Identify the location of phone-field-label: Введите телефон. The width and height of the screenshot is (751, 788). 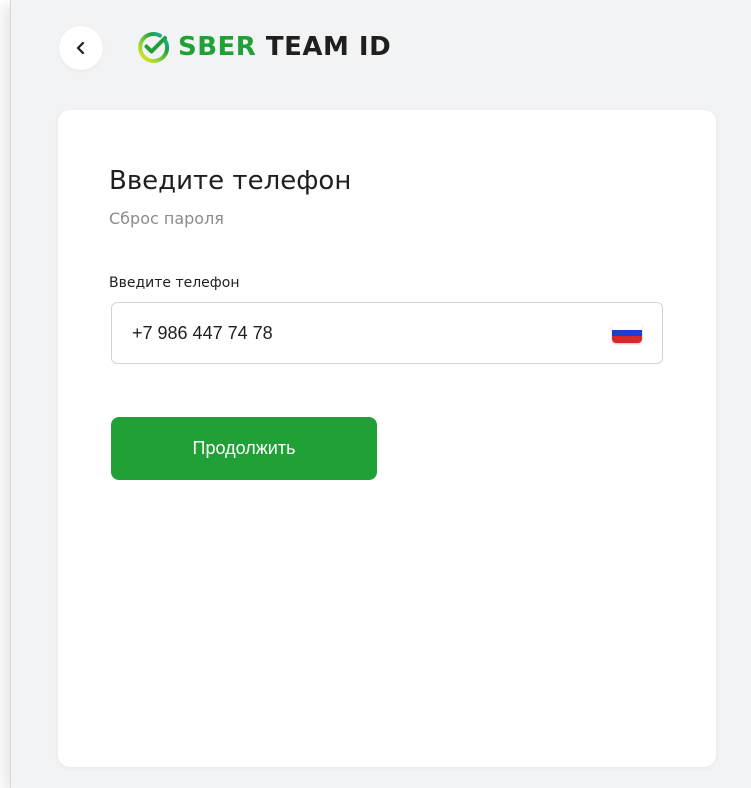
(174, 283).